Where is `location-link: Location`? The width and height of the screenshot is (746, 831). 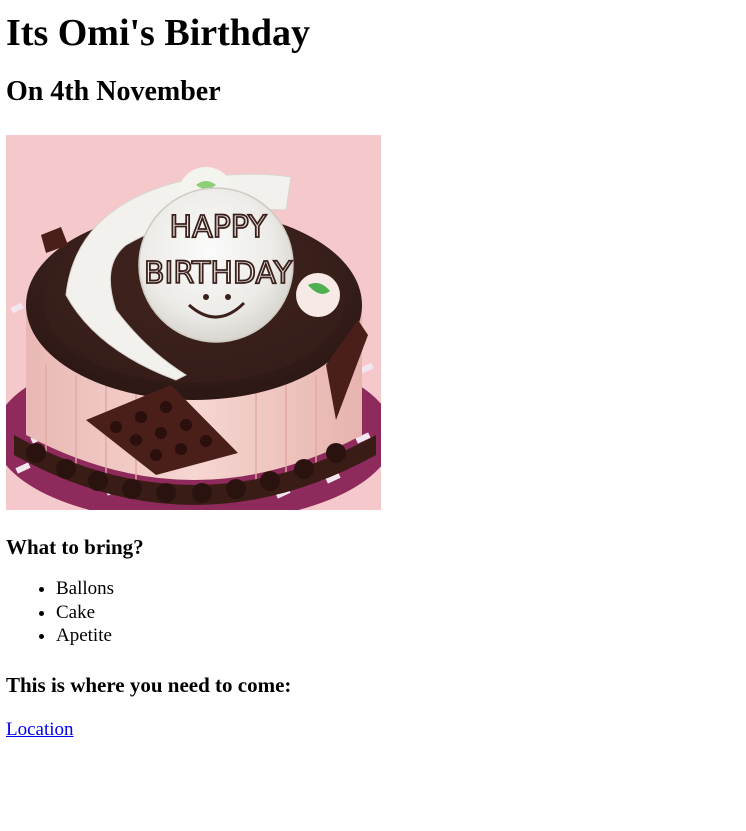 location-link: Location is located at coordinates (40, 730).